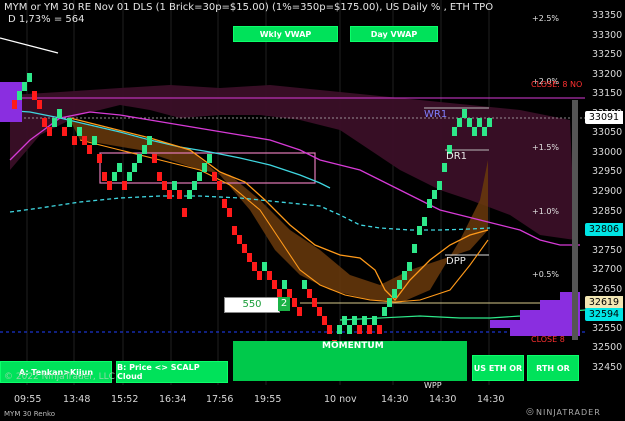  What do you see at coordinates (607, 172) in the screenshot?
I see `price-axis-label: 32950` at bounding box center [607, 172].